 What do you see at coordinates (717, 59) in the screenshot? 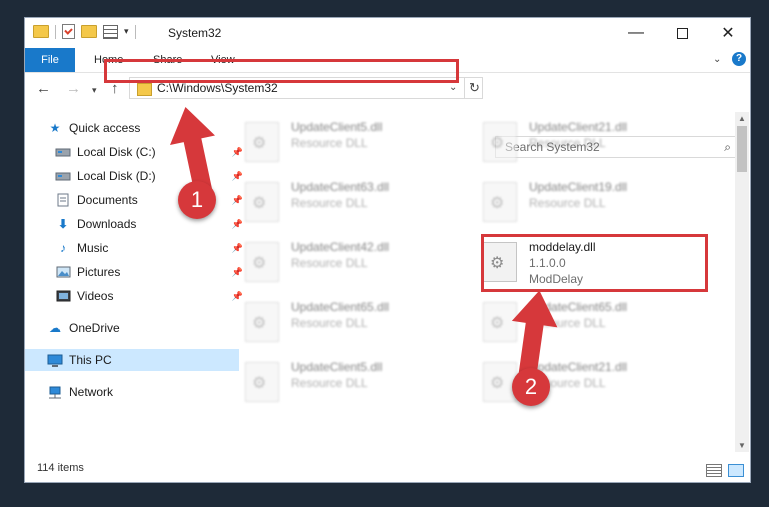
I see `expand-ribbon-icon: ⌄` at bounding box center [717, 59].